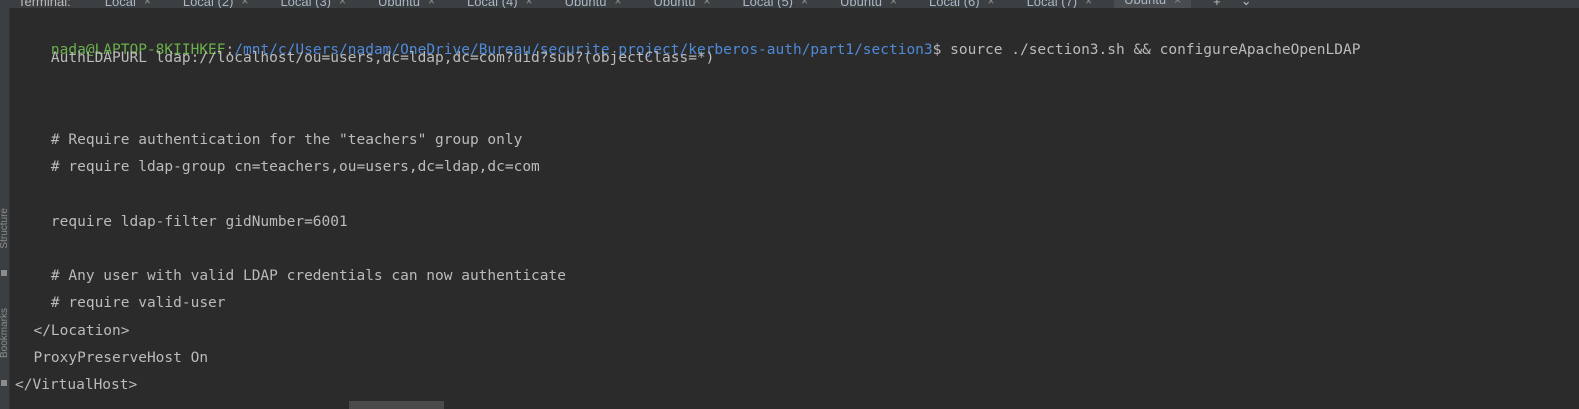 This screenshot has width=1579, height=409. I want to click on scrollbar-thumb, so click(396, 405).